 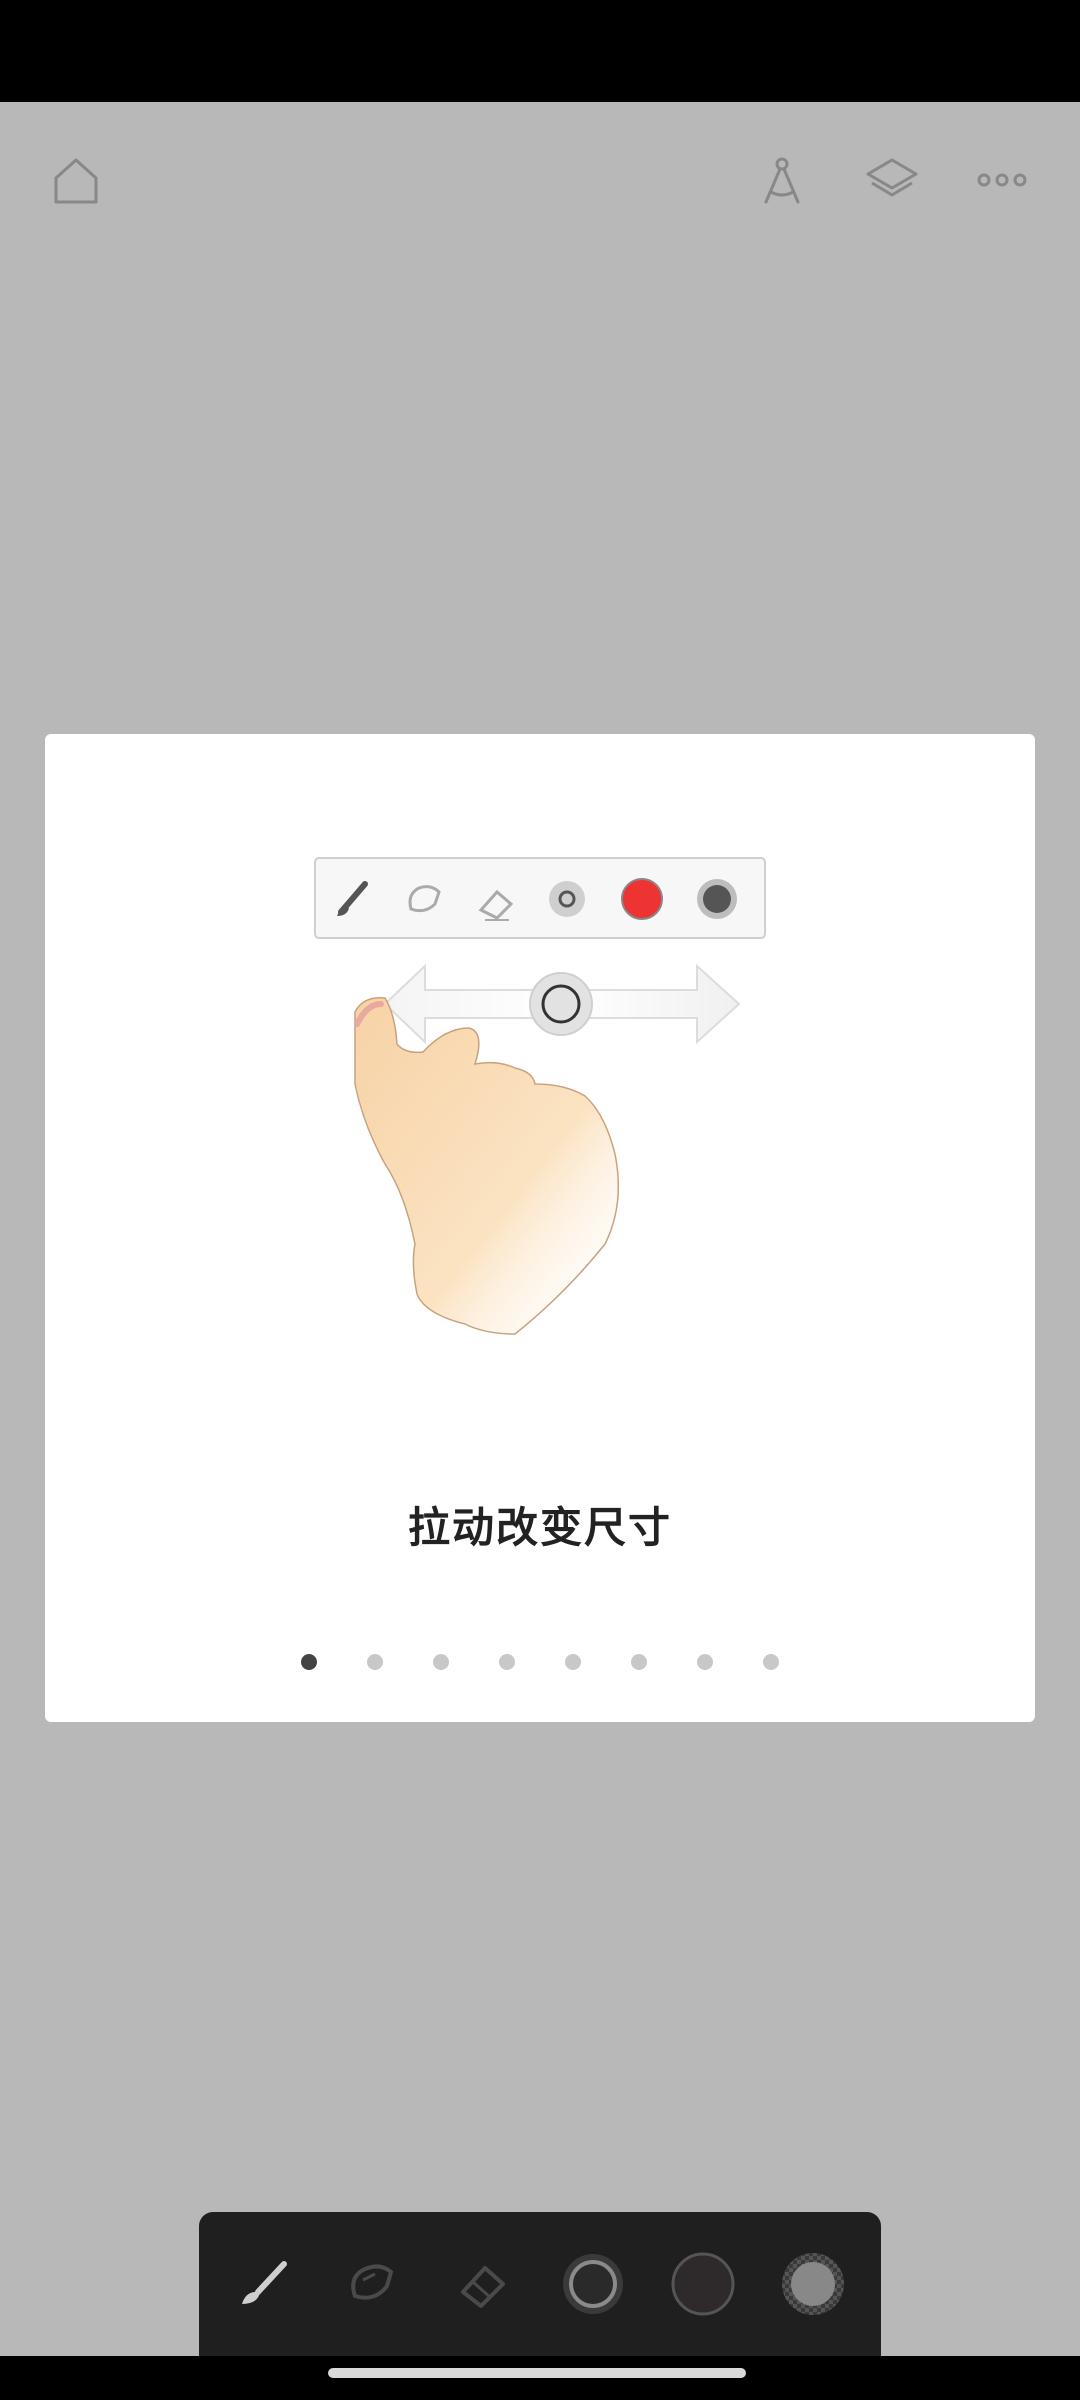 I want to click on color-button, so click(x=703, y=2284).